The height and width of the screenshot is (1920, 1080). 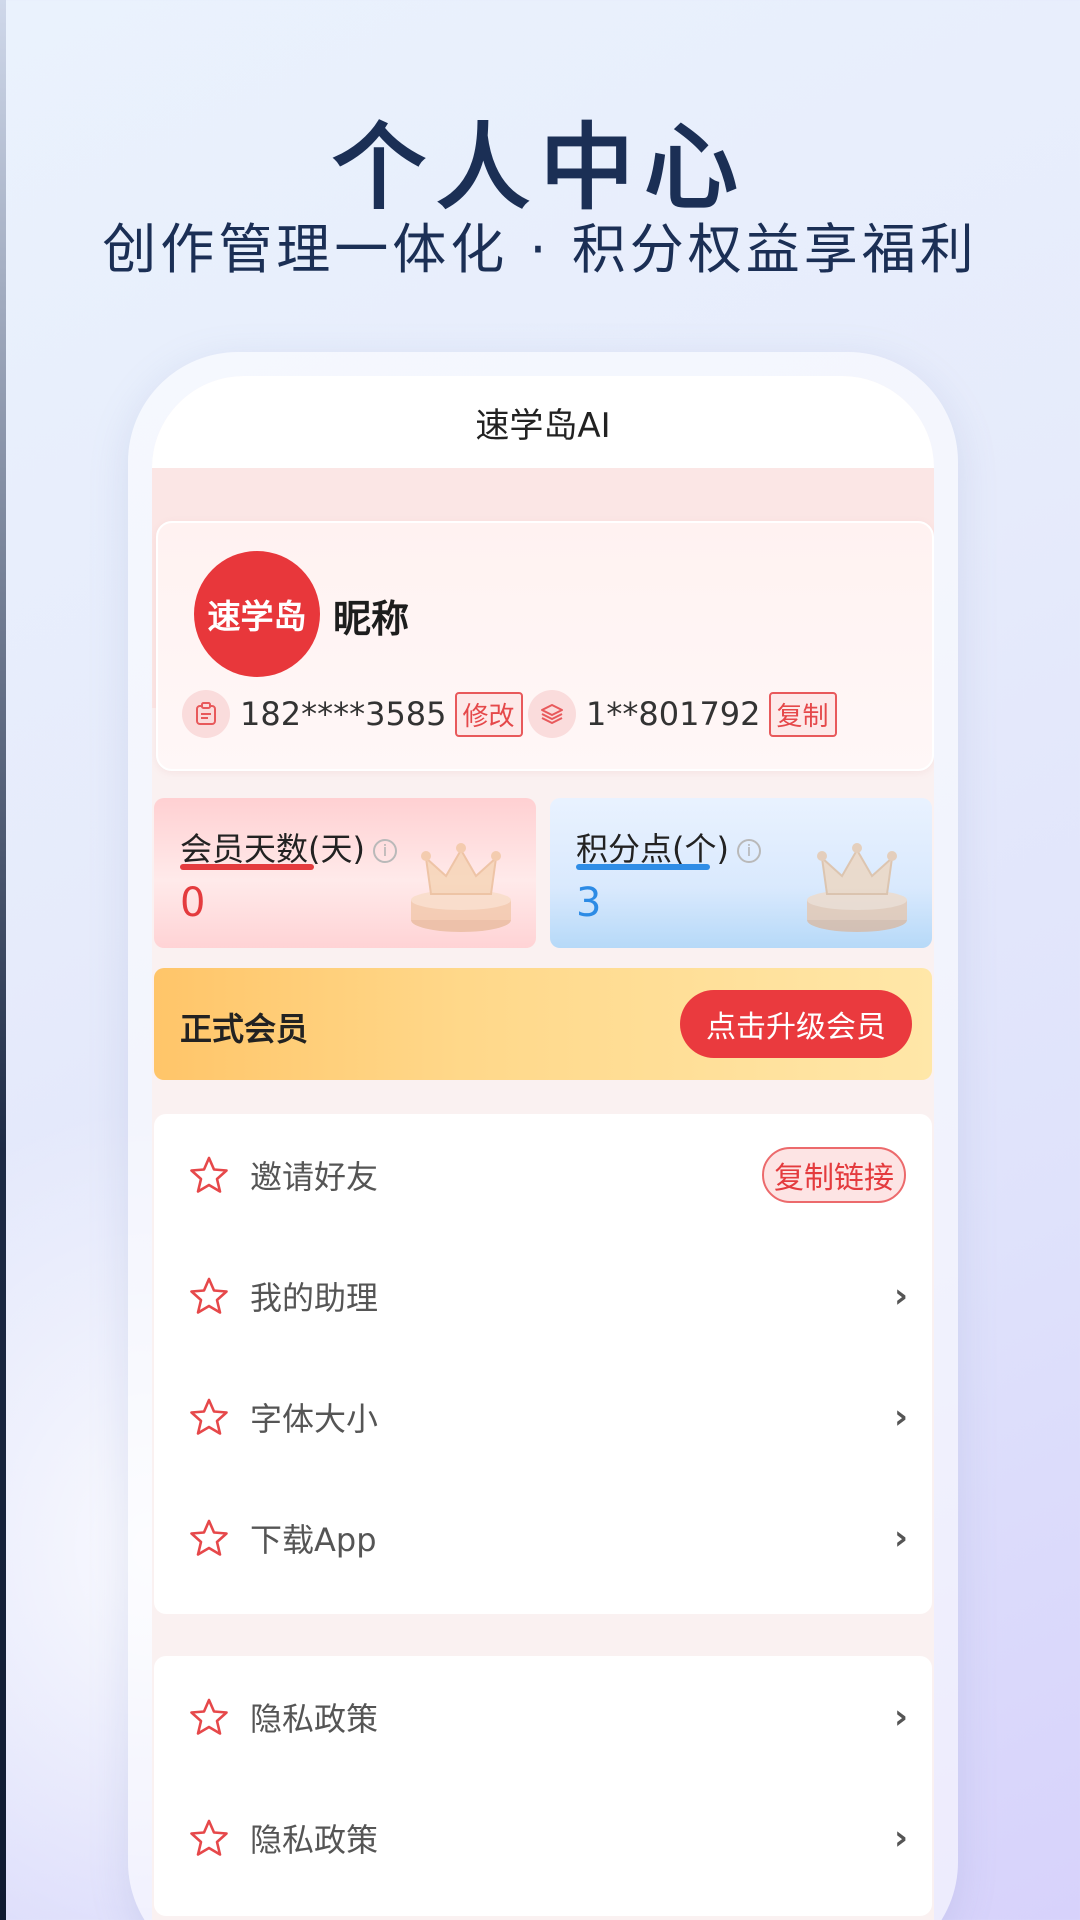 What do you see at coordinates (802, 714) in the screenshot?
I see `copy-id-button: 复制` at bounding box center [802, 714].